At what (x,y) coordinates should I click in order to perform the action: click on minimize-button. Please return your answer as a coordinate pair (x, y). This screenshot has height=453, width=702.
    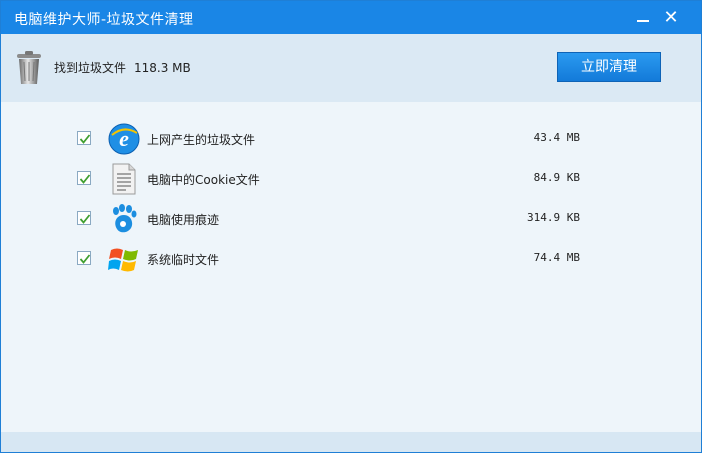
    Looking at the image, I should click on (643, 18).